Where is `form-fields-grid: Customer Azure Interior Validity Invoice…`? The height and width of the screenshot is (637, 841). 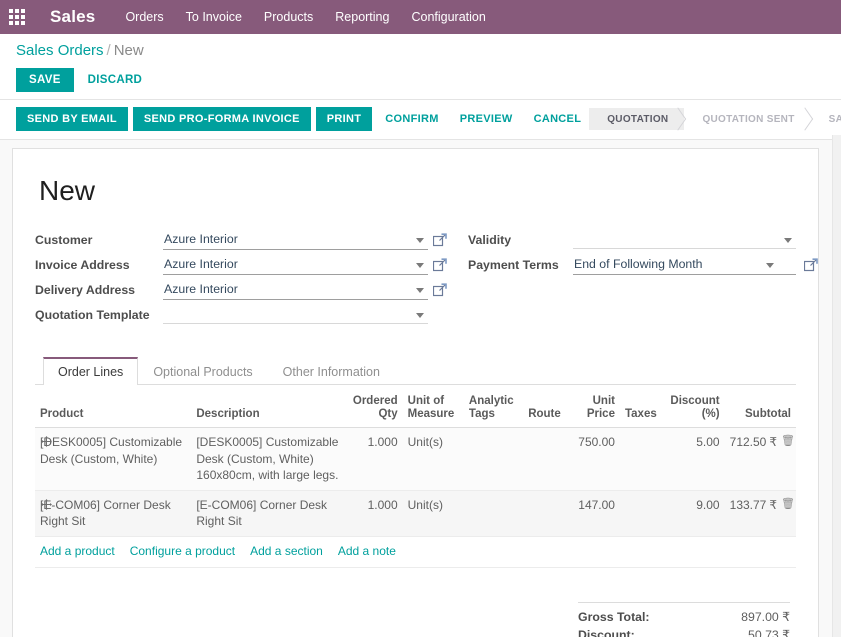
form-fields-grid: Customer Azure Interior Validity Invoice… is located at coordinates (426, 276).